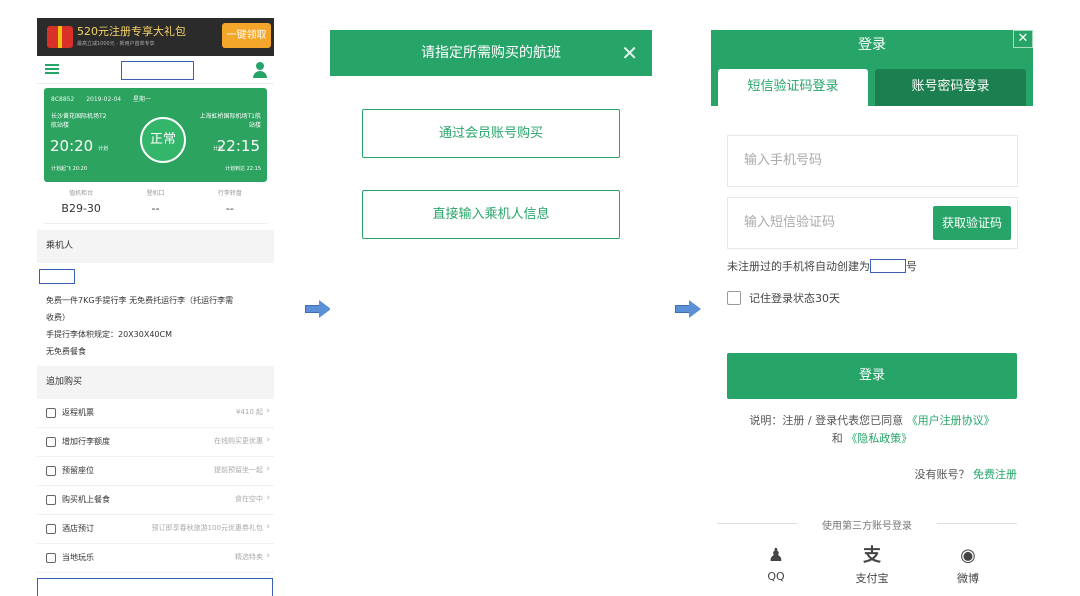  I want to click on auto-register-note: 未注册过的手机将自动创建为 号, so click(822, 266).